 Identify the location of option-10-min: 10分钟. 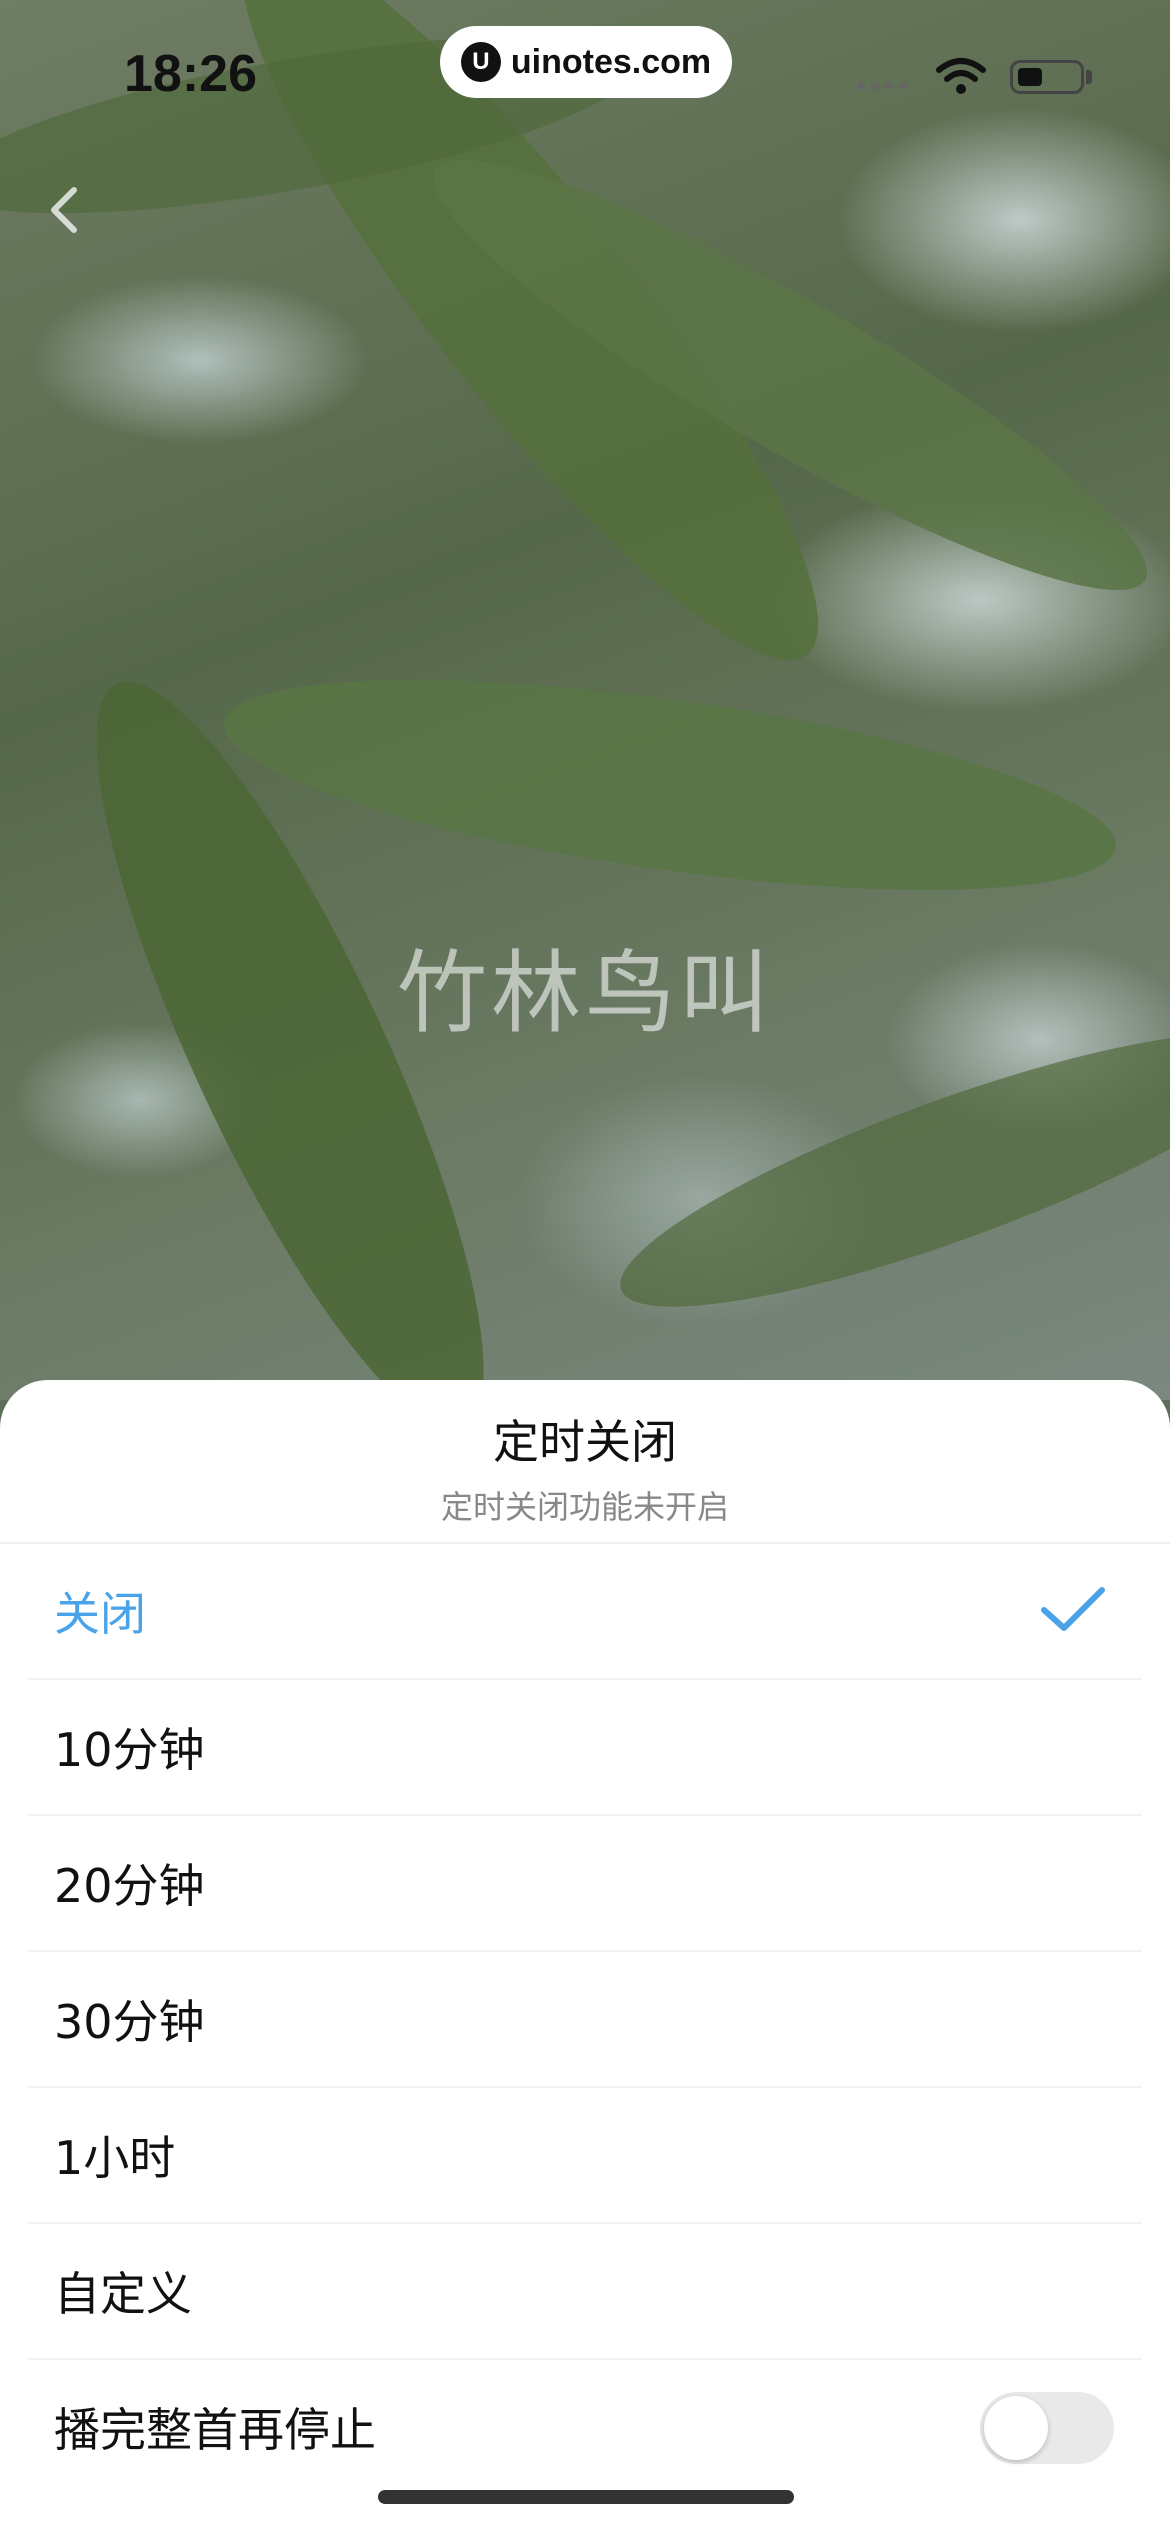
(585, 1748).